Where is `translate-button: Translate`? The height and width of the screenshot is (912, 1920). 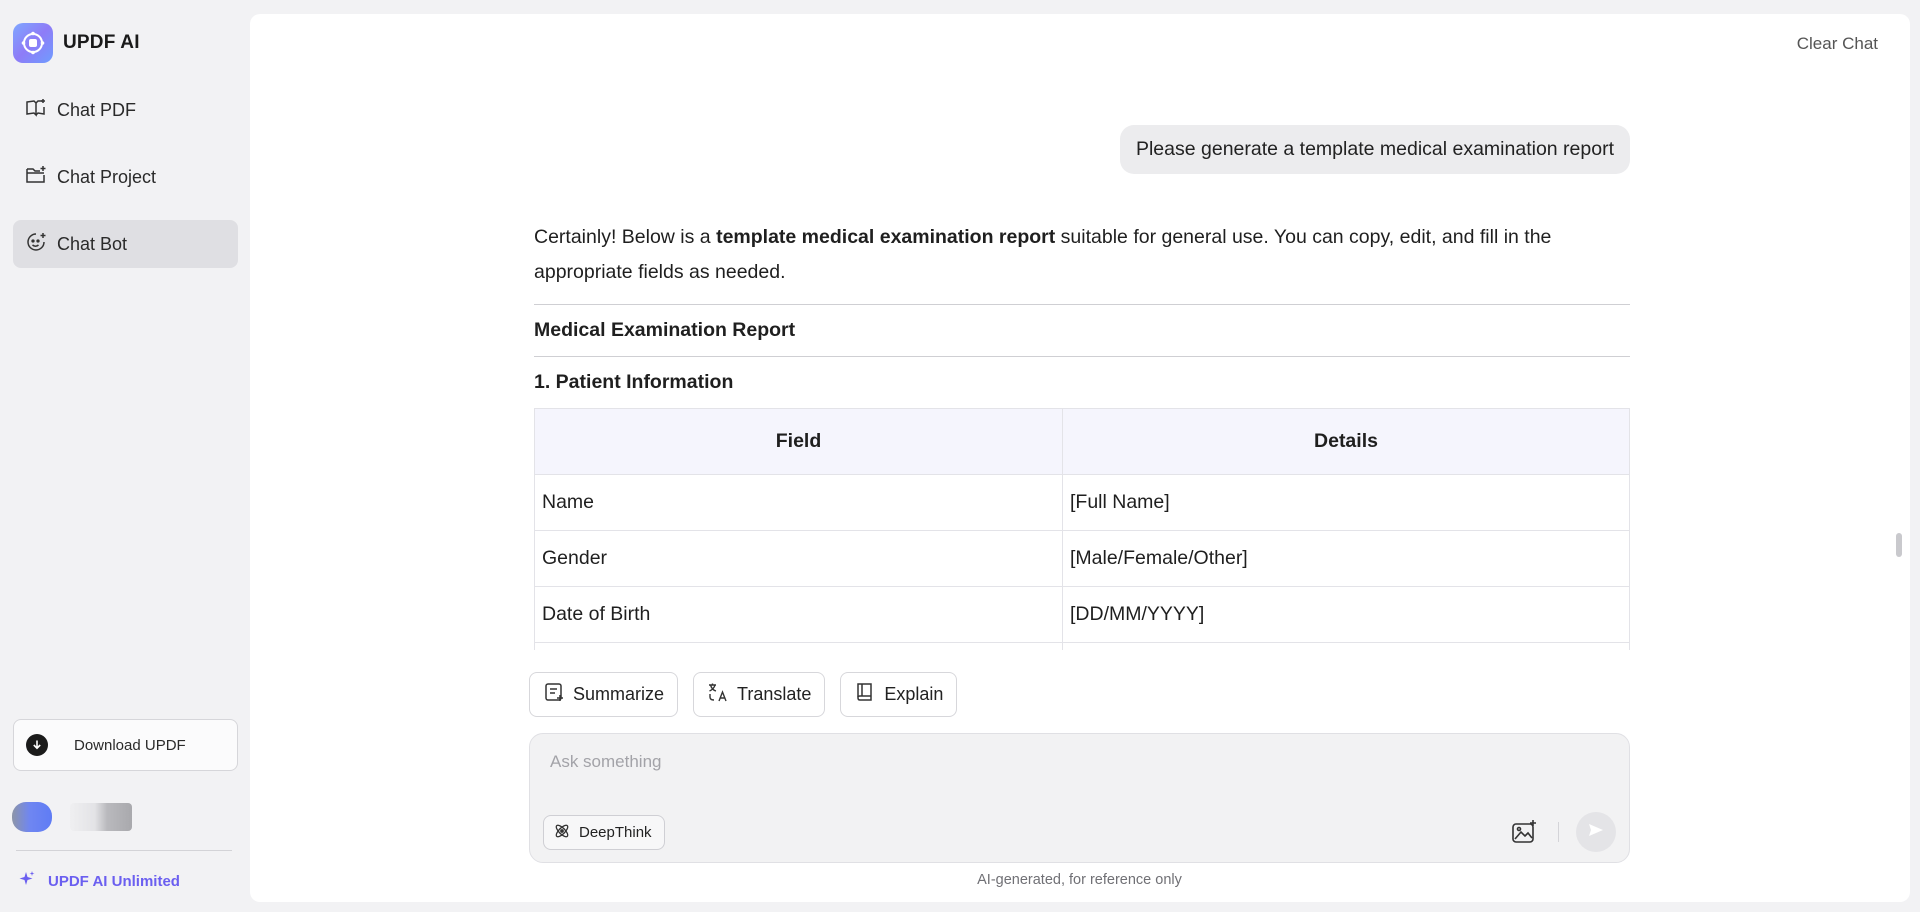
translate-button: Translate is located at coordinates (759, 694).